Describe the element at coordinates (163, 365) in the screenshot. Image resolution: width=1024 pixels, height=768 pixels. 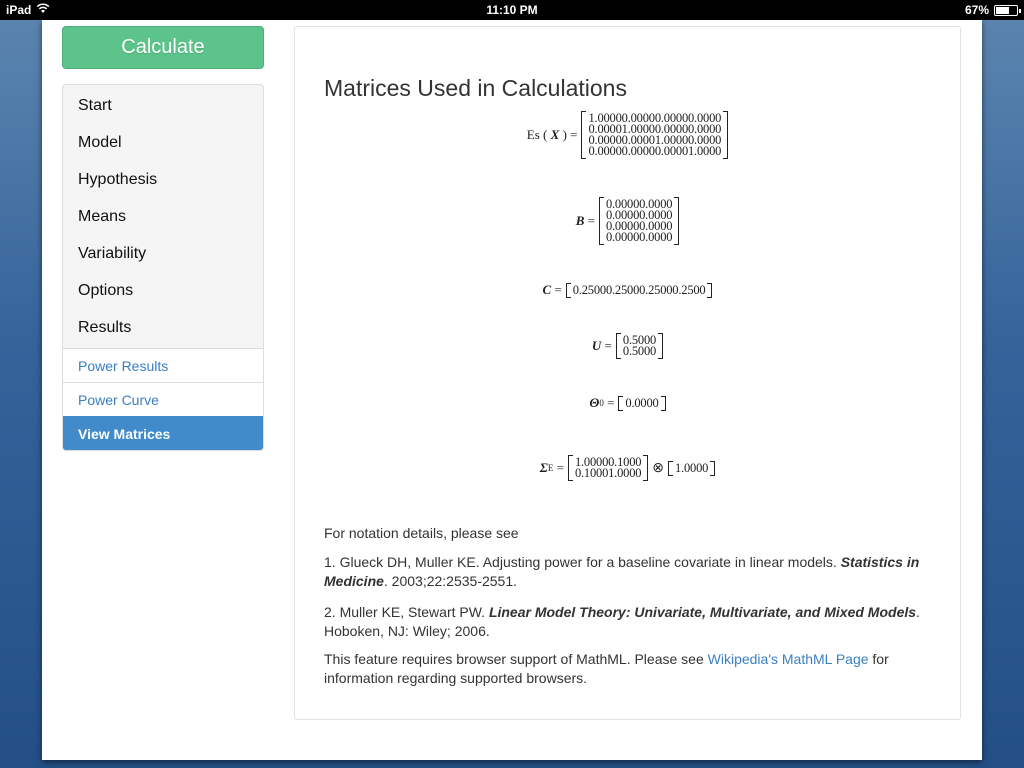
I see `sidebar-subitem-power-results: Power Results` at that location.